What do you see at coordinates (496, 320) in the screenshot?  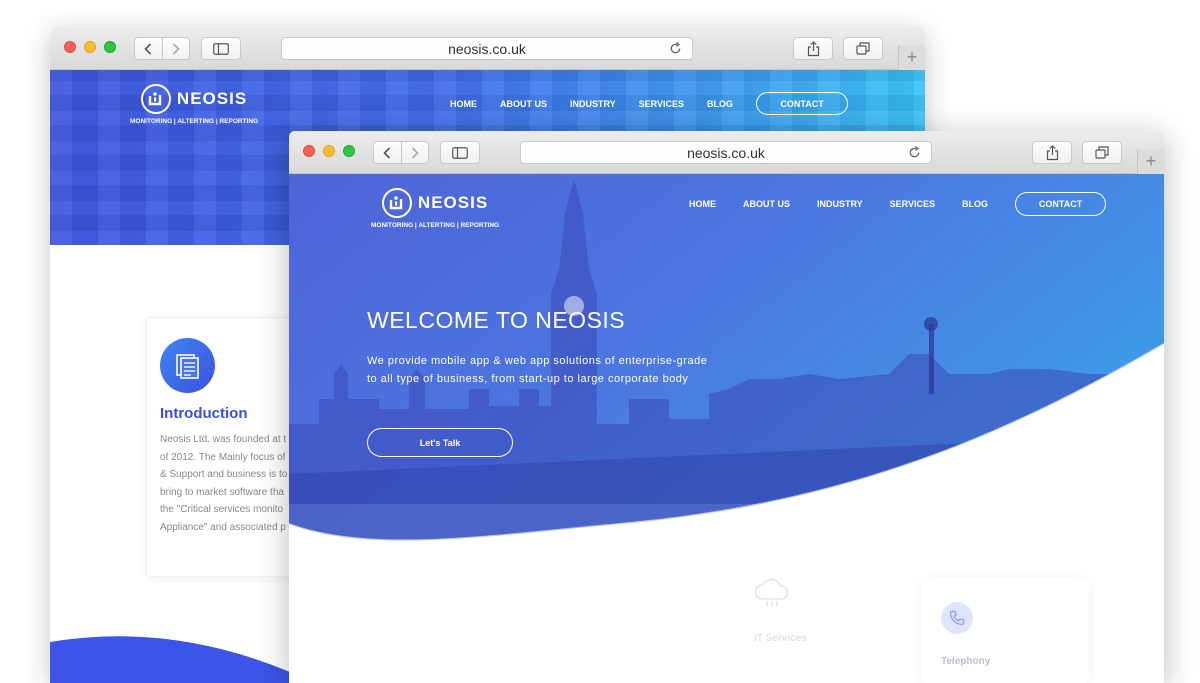 I see `hero-title: WELCOME TO NEOSIS` at bounding box center [496, 320].